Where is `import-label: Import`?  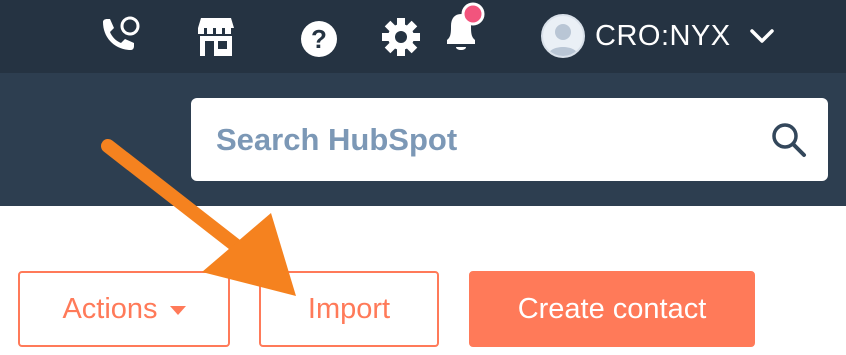 import-label: Import is located at coordinates (349, 308).